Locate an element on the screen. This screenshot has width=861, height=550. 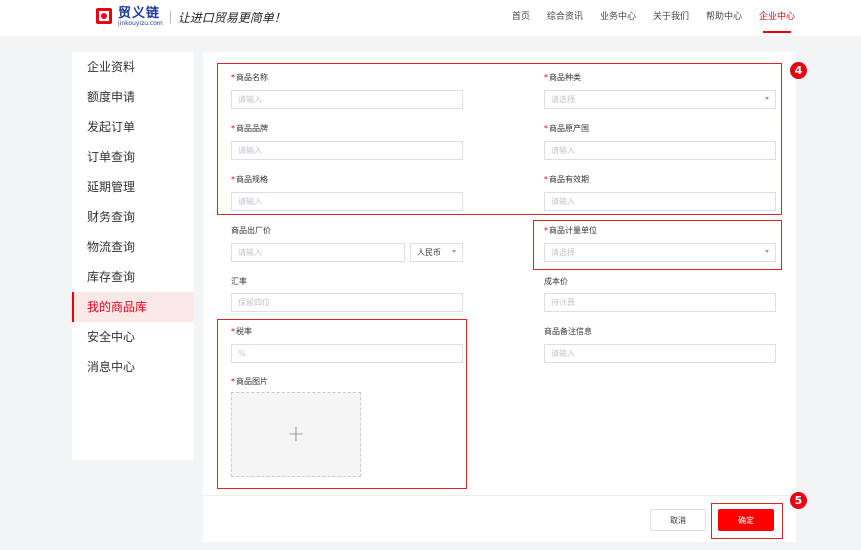
sidebar-item-inventory: 库存查询 is located at coordinates (133, 277).